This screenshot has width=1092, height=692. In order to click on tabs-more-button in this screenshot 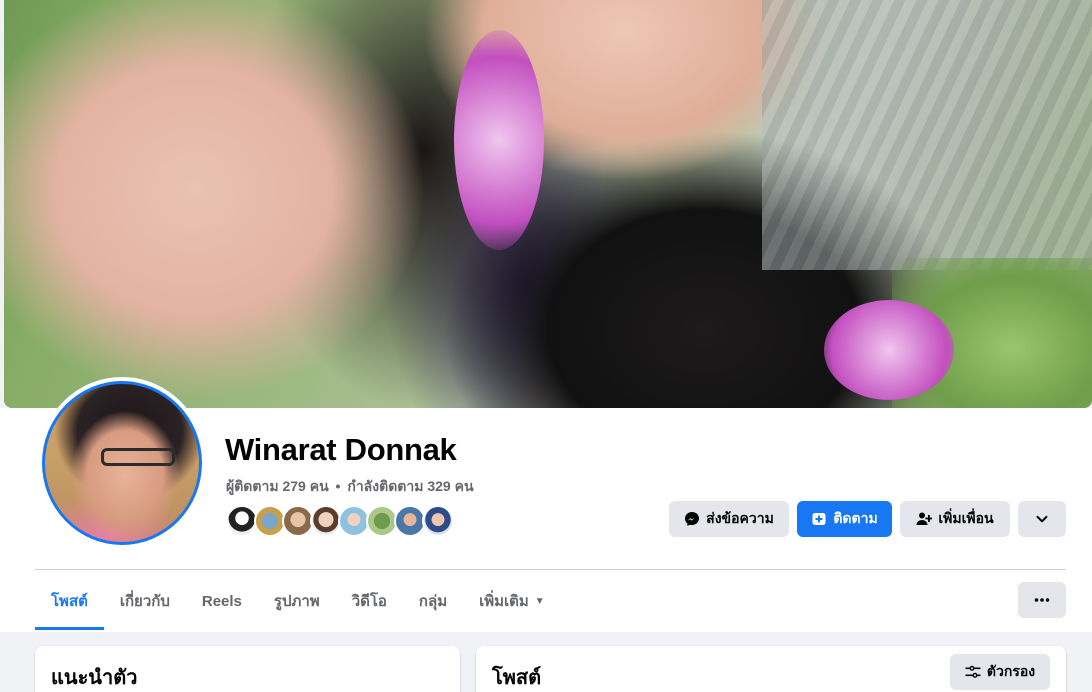, I will do `click(1042, 600)`.